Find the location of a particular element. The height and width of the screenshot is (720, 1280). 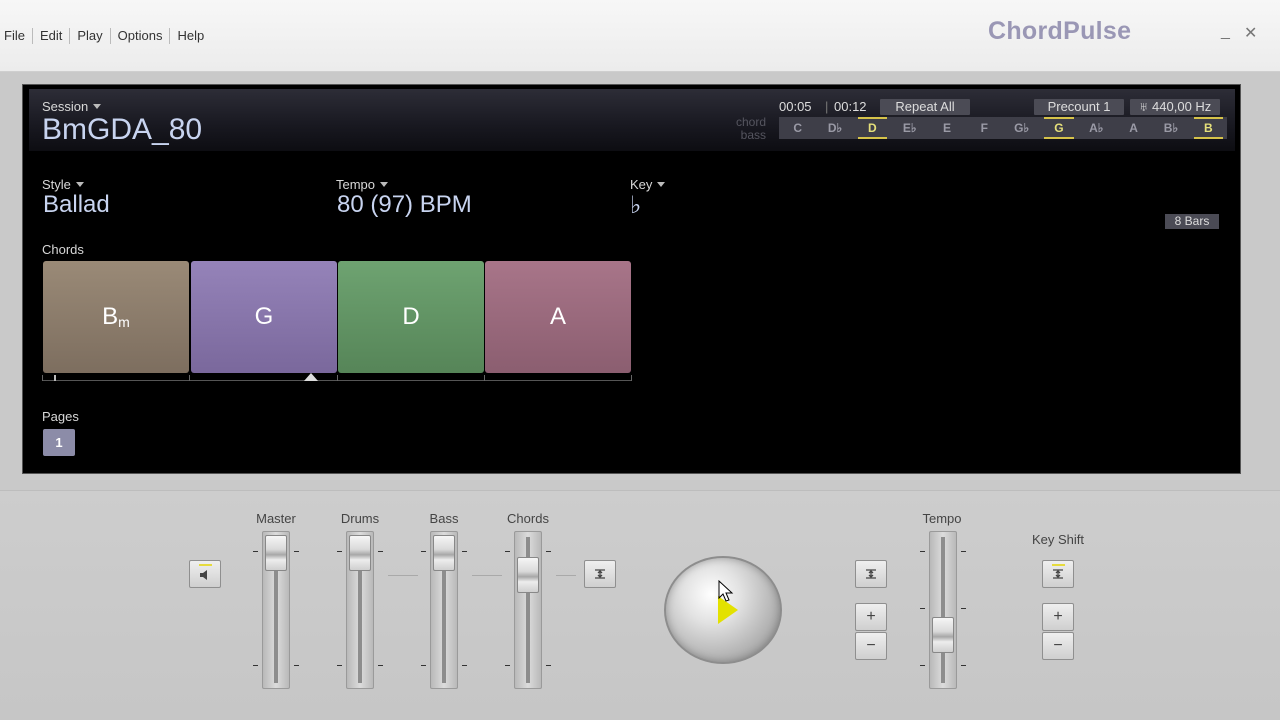

style-dropdown: Style is located at coordinates (63, 184).